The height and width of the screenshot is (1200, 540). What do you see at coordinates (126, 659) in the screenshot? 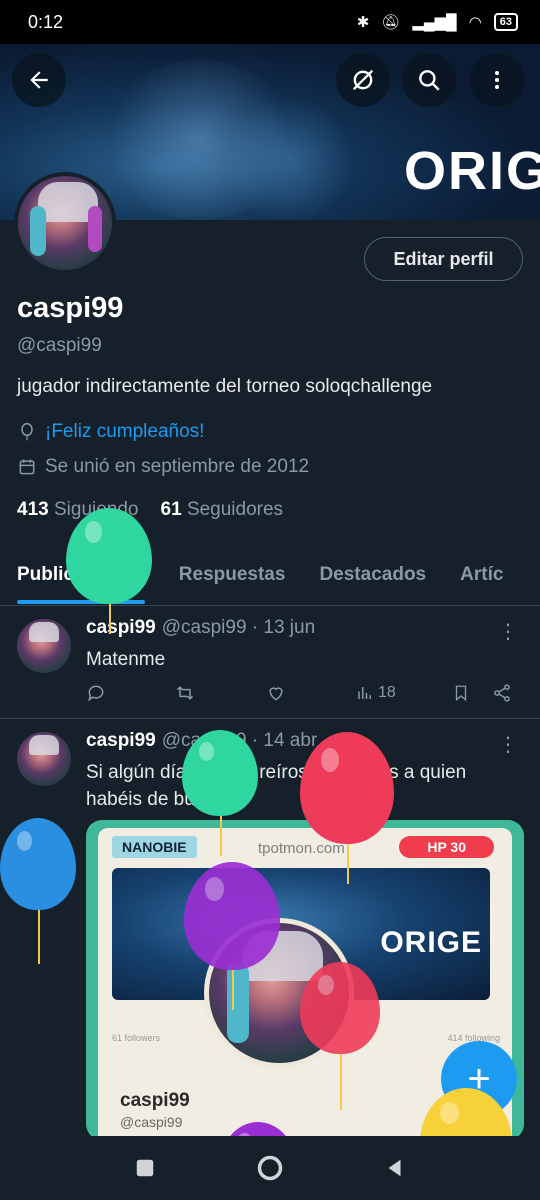
I see `post-text: Matenme` at bounding box center [126, 659].